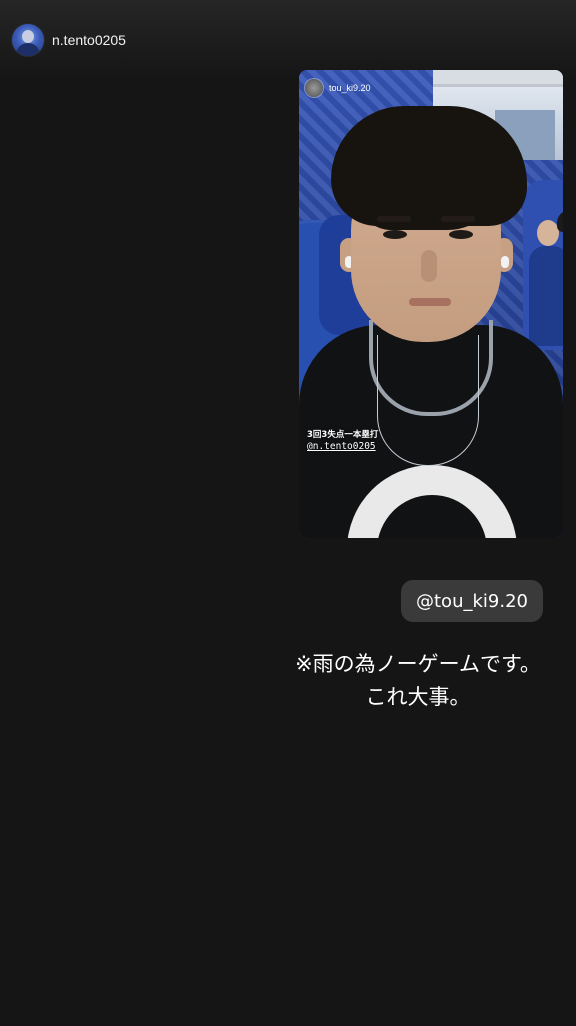 Image resolution: width=576 pixels, height=1026 pixels. I want to click on subject-nose, so click(429, 266).